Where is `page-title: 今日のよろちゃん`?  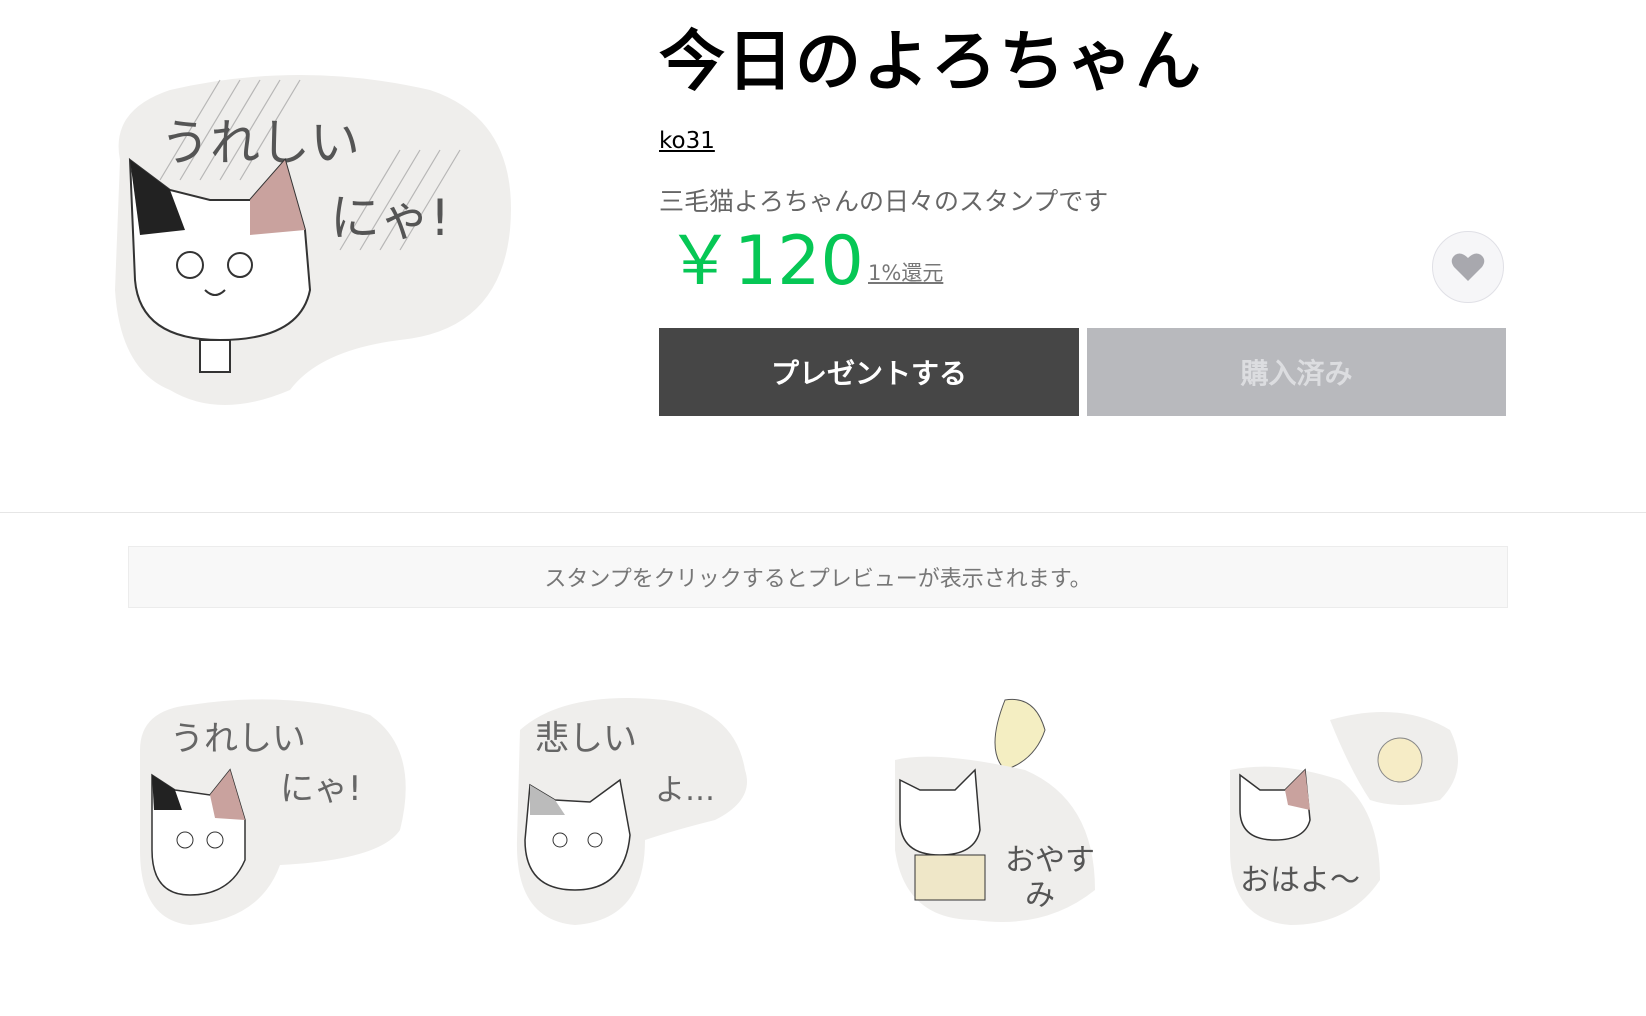 page-title: 今日のよろちゃん is located at coordinates (931, 61).